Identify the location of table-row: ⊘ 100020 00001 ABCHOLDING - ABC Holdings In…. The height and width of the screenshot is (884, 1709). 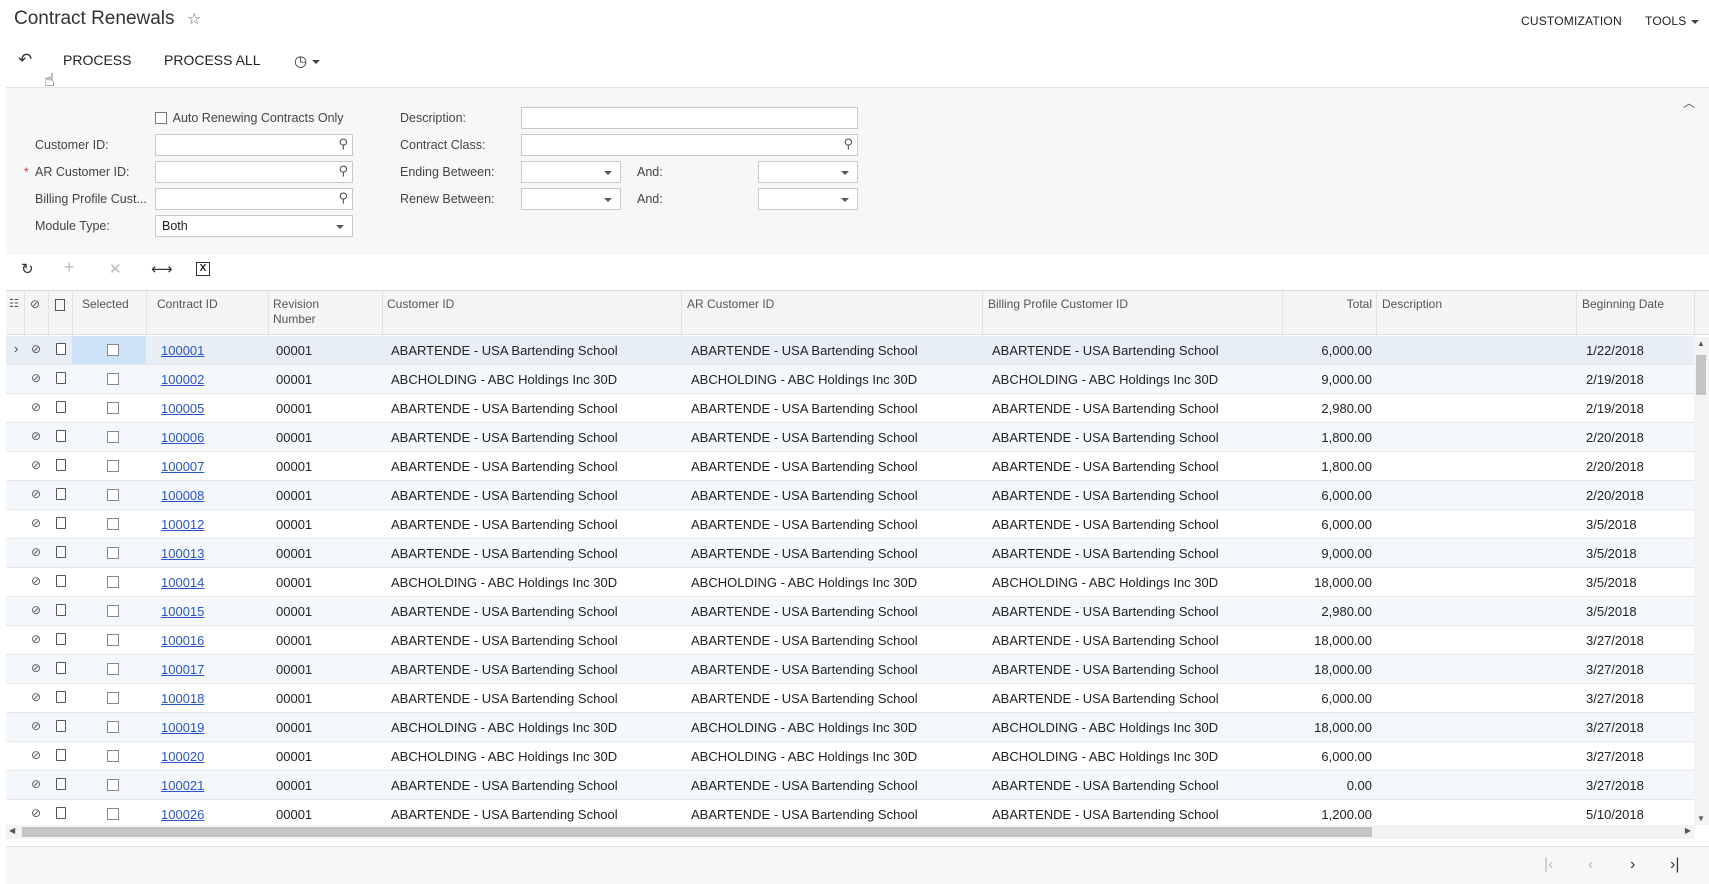
(851, 756).